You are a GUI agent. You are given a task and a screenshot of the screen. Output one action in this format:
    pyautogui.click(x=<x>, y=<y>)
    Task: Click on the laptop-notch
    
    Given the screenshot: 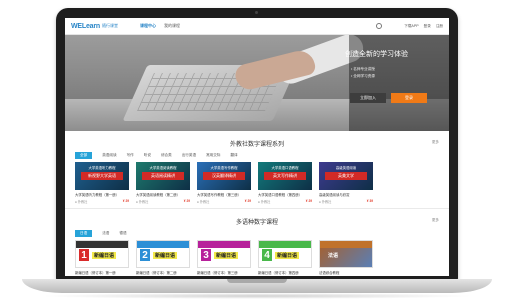 What is the action you would take?
    pyautogui.click(x=257, y=281)
    